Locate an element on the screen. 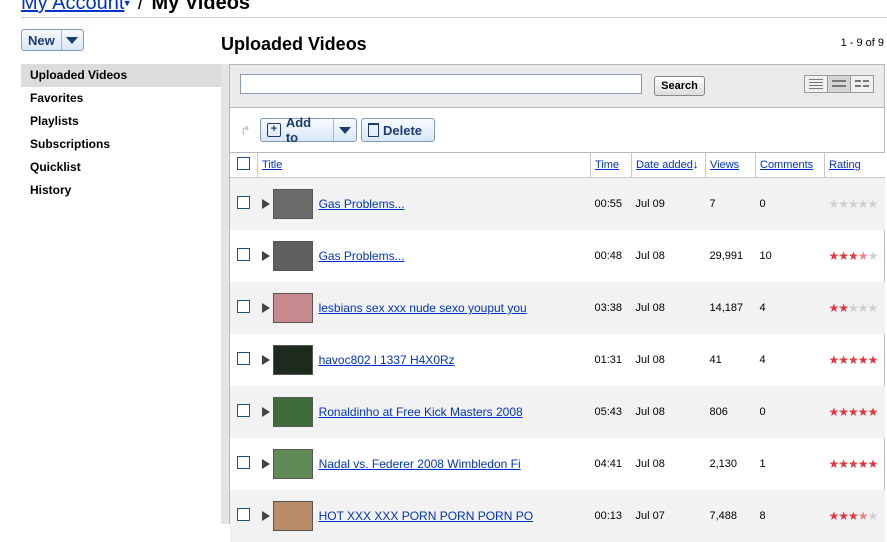 The width and height of the screenshot is (887, 542). detail-view-icon is located at coordinates (839, 84).